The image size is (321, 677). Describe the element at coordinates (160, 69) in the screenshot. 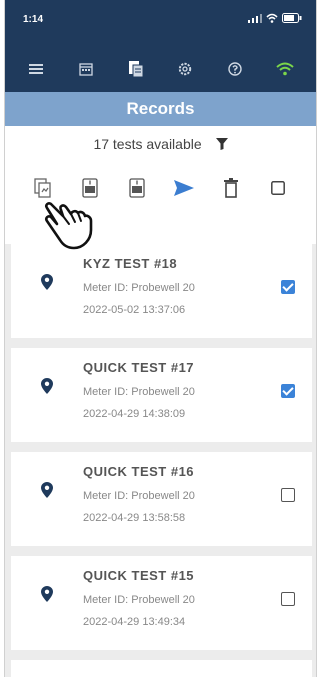

I see `top-nav` at that location.